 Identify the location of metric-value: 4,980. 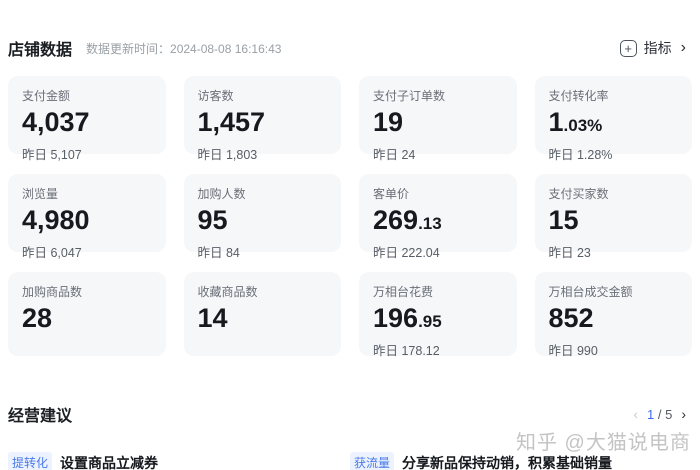
(87, 222).